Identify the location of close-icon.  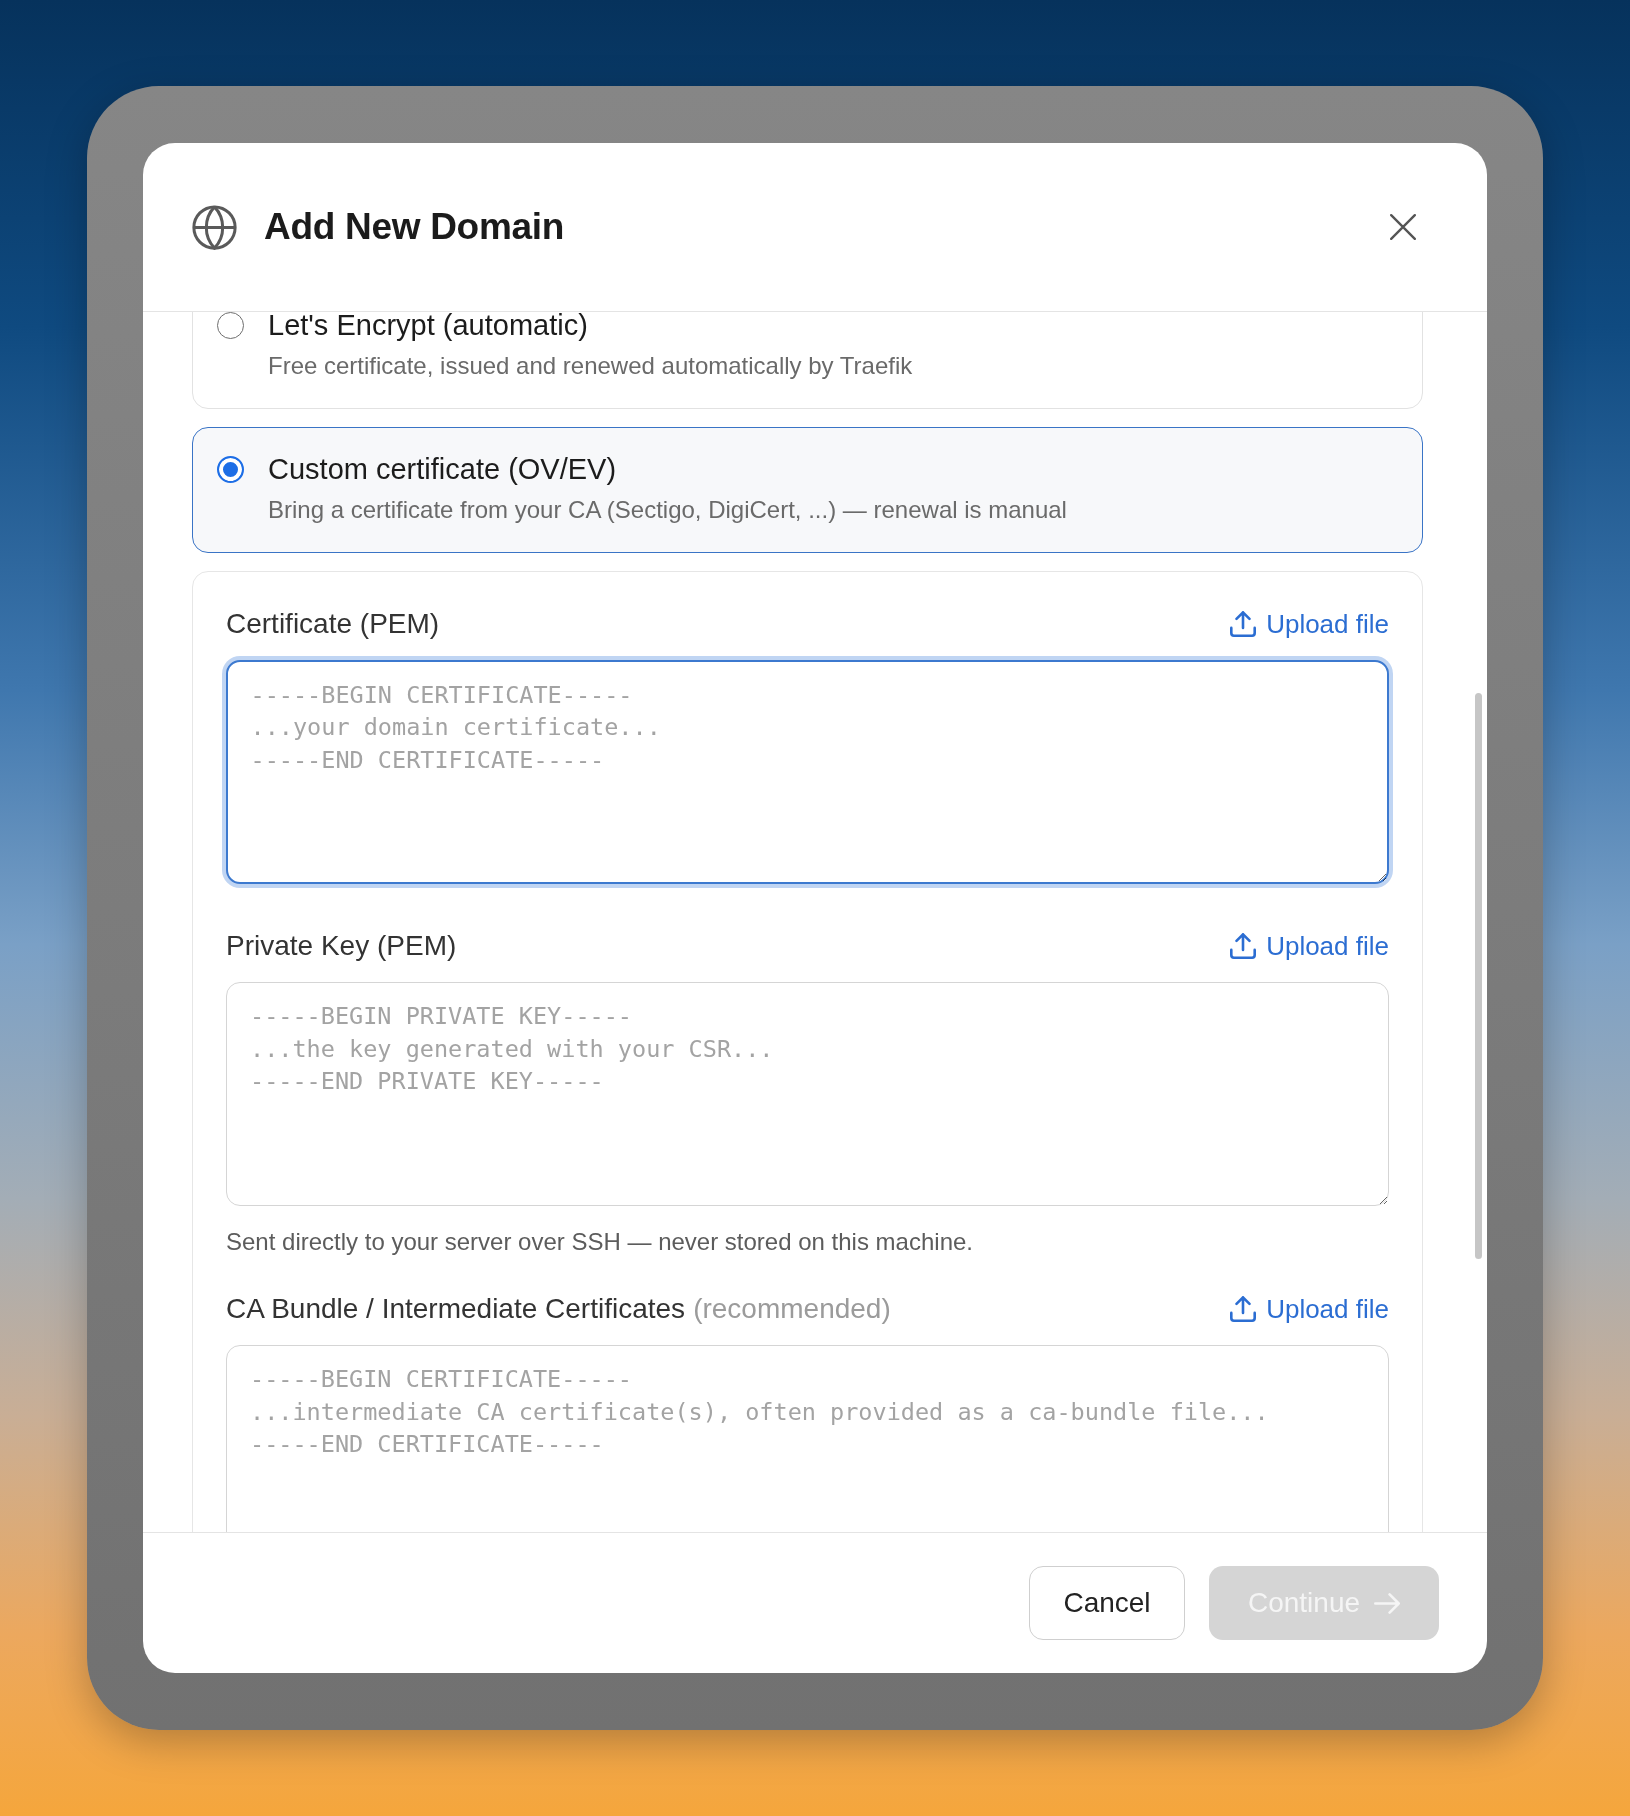
(1403, 227).